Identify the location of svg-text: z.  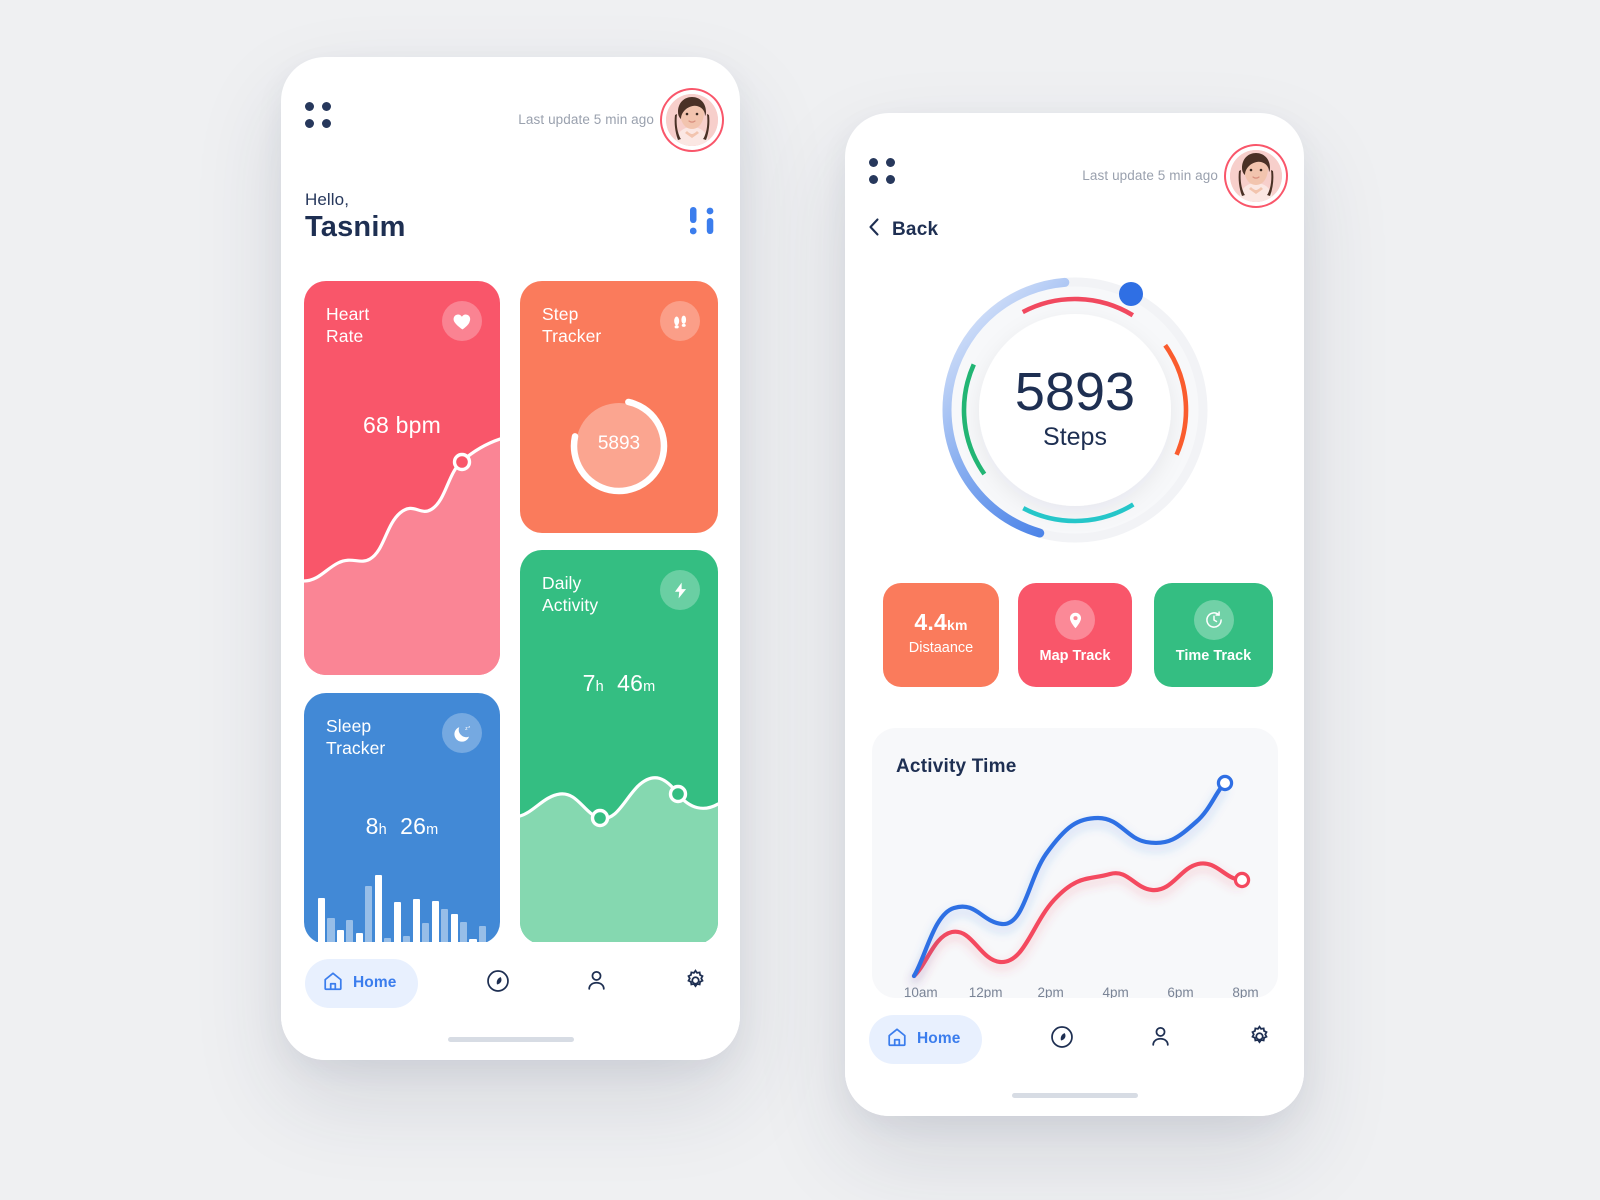
(469, 725).